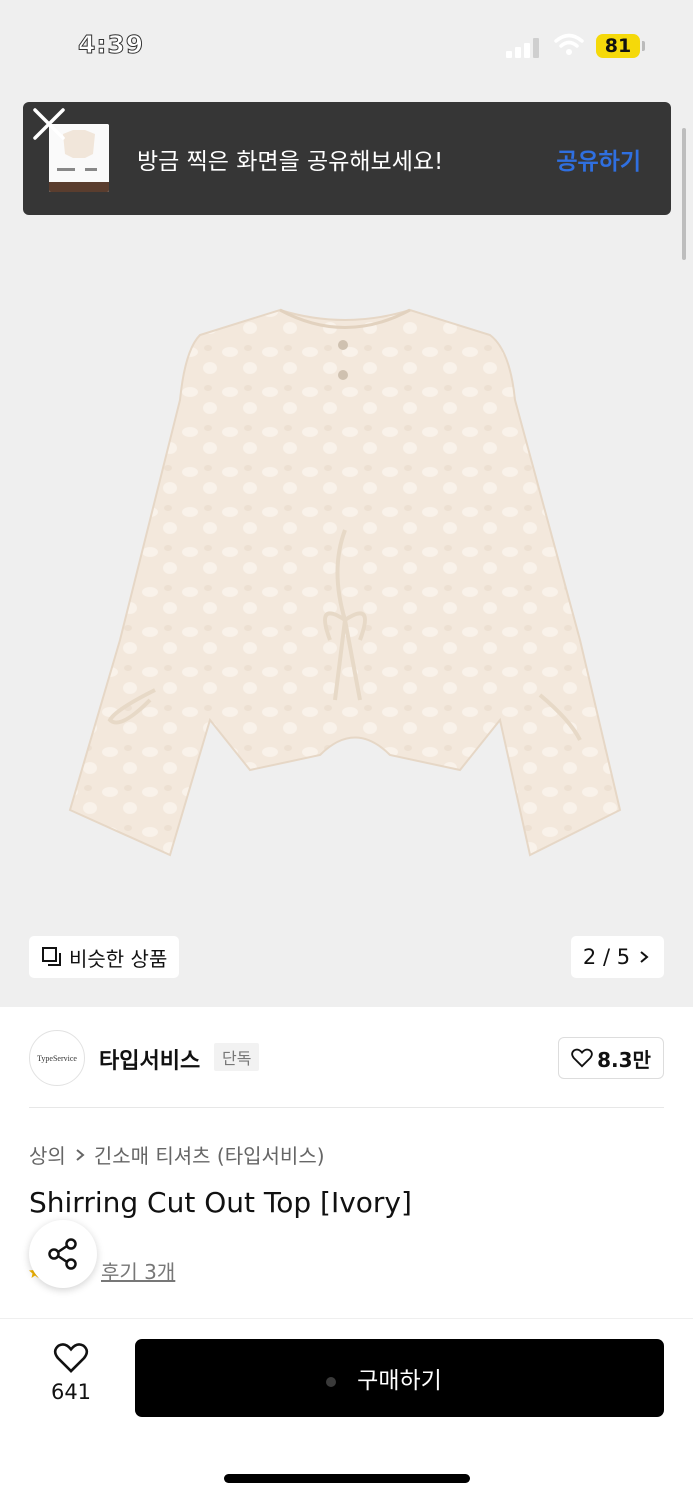  Describe the element at coordinates (237, 1057) in the screenshot. I see `exclusive-badge: 단독` at that location.